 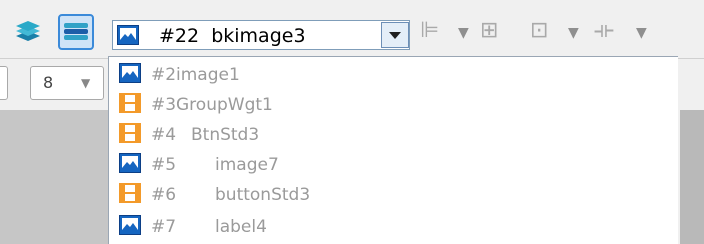 What do you see at coordinates (379, 135) in the screenshot?
I see `list-item: #4 BtnStd3` at bounding box center [379, 135].